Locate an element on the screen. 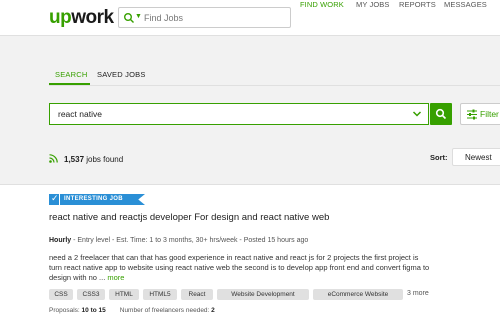 The width and height of the screenshot is (500, 319). rss-icon is located at coordinates (53, 158).